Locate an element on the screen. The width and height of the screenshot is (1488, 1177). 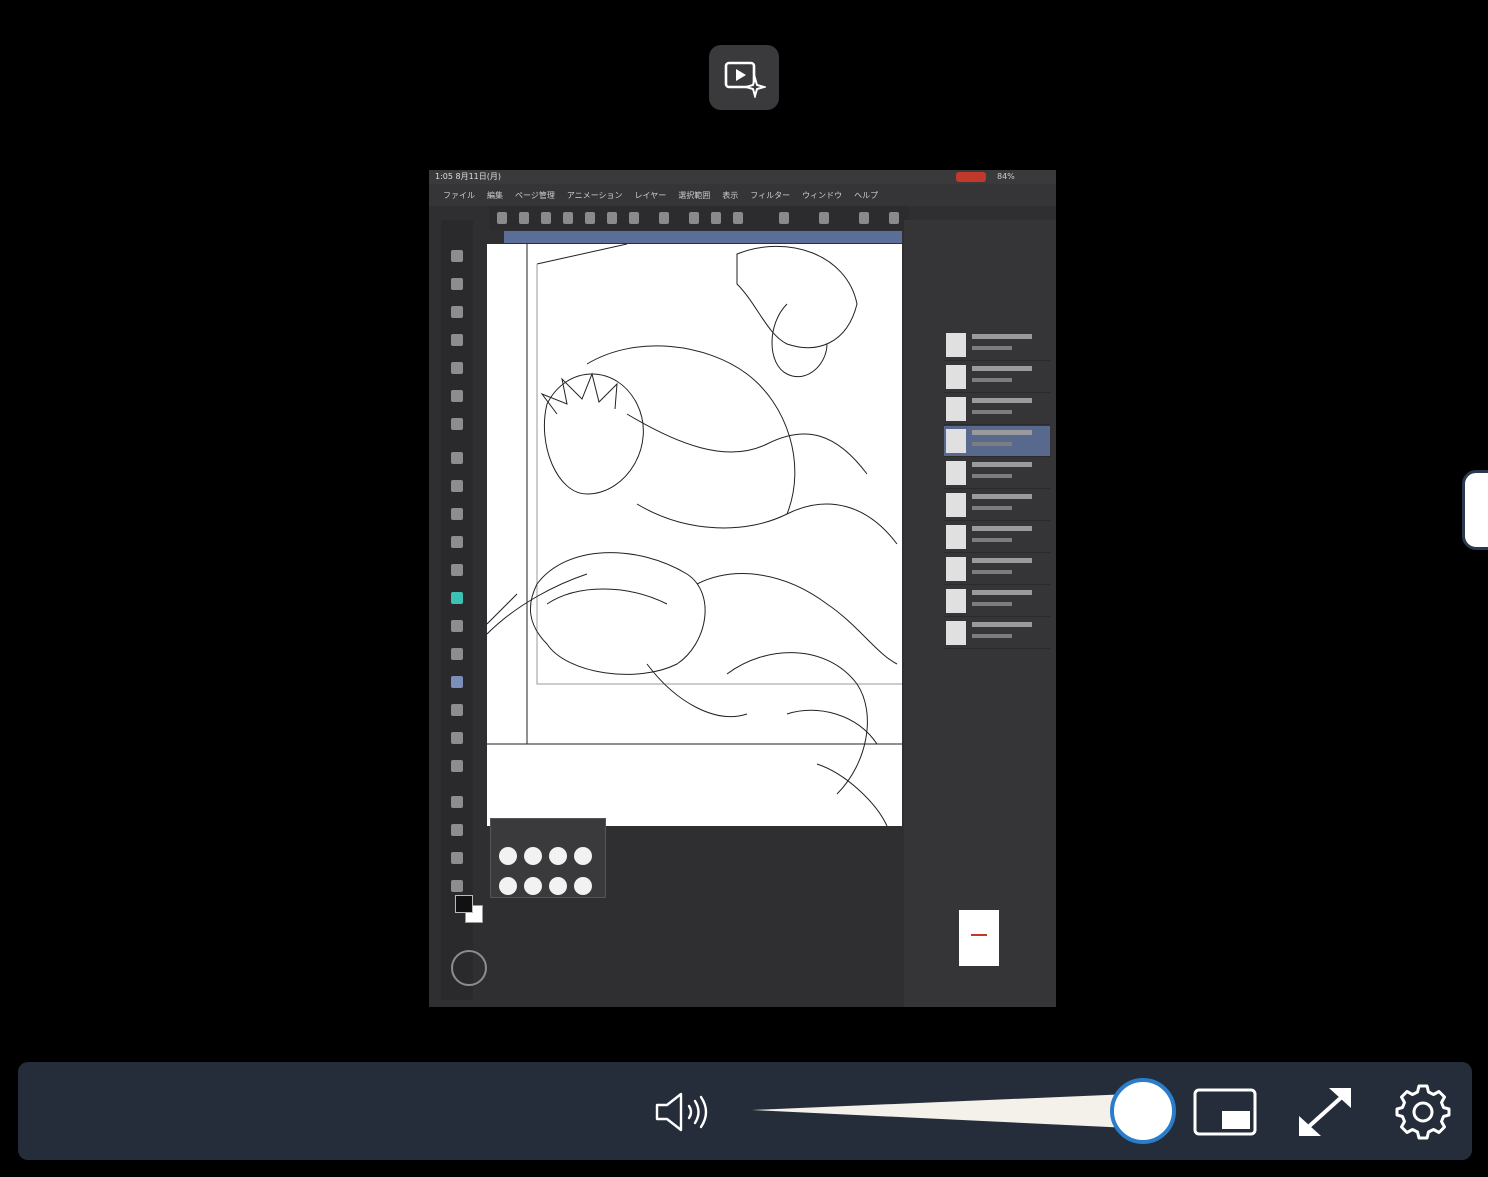
picture-in-picture-icon is located at coordinates (1225, 1112).